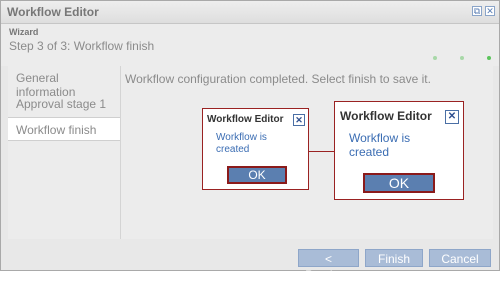  I want to click on workflow-created-dialog-enlarged: Workflow Editor ✕ Workflow is created OK, so click(399, 150).